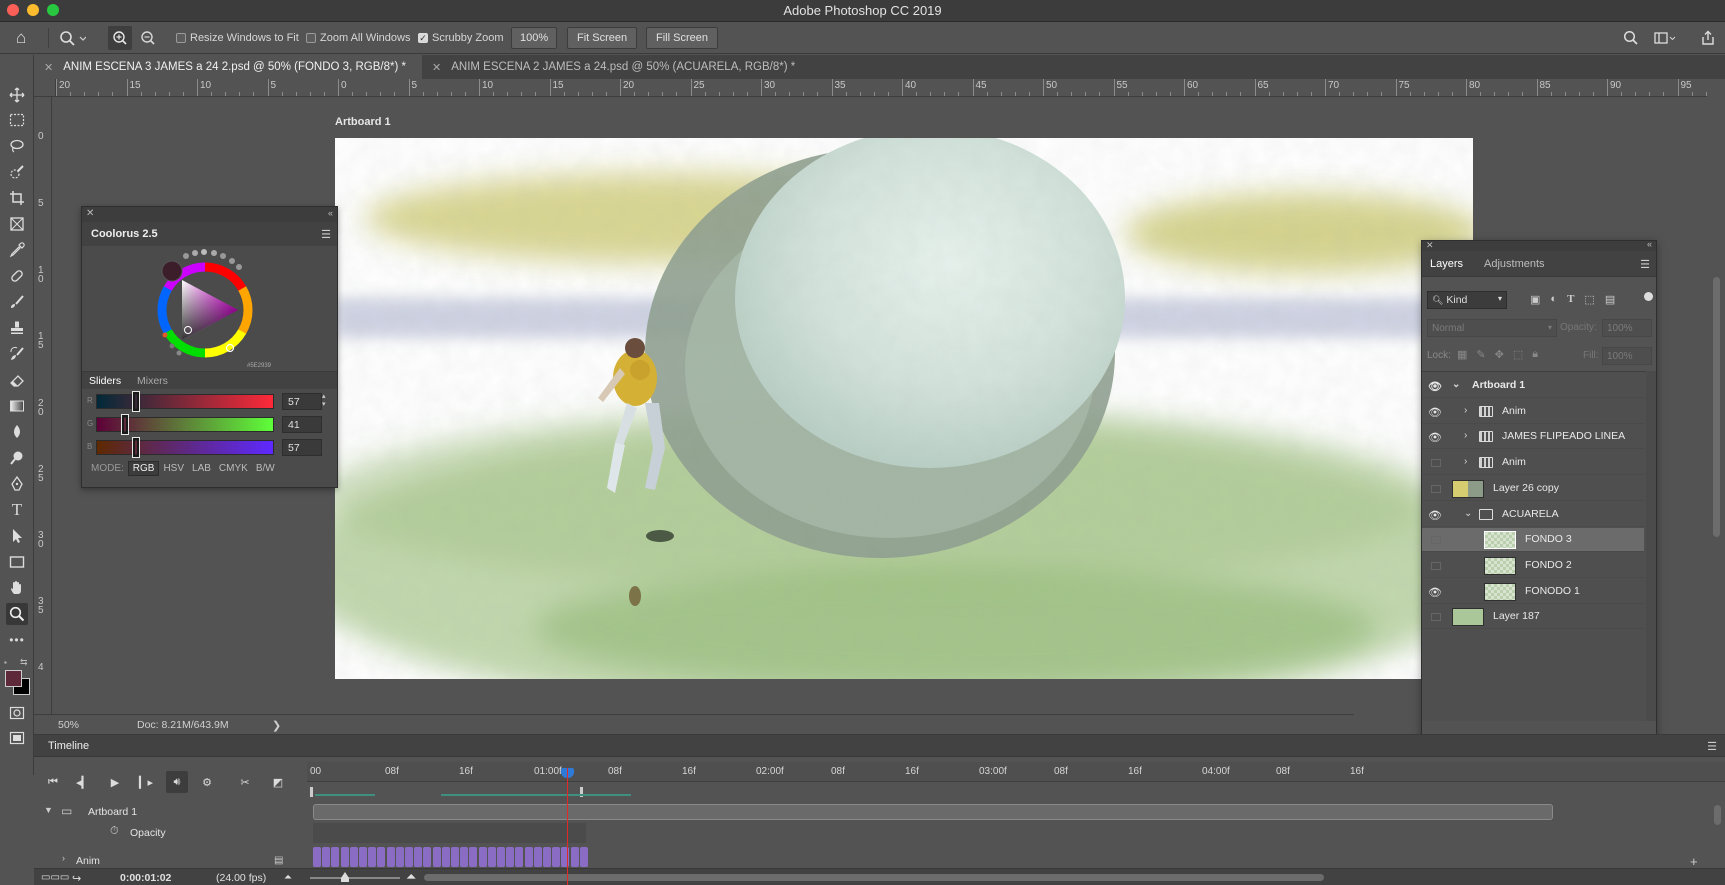  What do you see at coordinates (201, 468) in the screenshot?
I see `mode-lab: LAB` at bounding box center [201, 468].